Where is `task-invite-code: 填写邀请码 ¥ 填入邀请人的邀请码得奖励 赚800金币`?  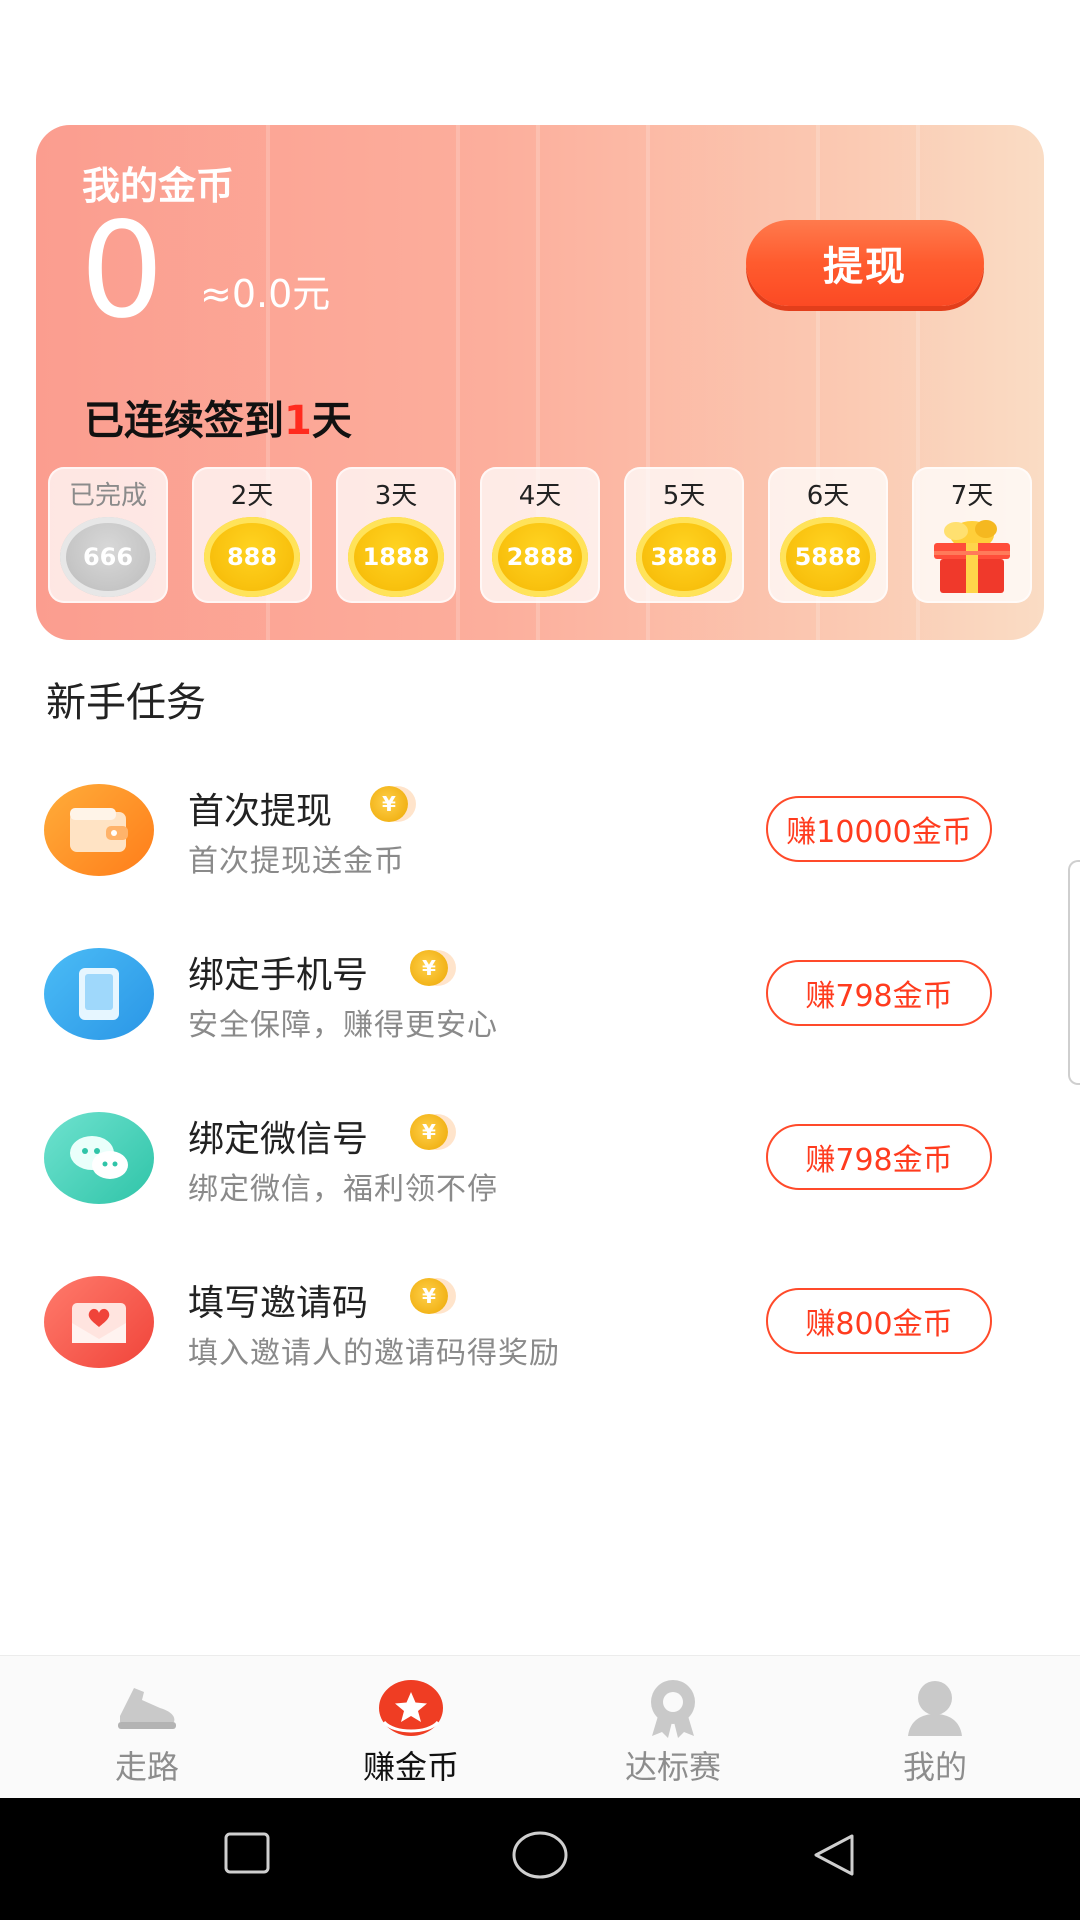
task-invite-code: 填写邀请码 ¥ 填入邀请人的邀请码得奖励 赚800金币 is located at coordinates (540, 1323).